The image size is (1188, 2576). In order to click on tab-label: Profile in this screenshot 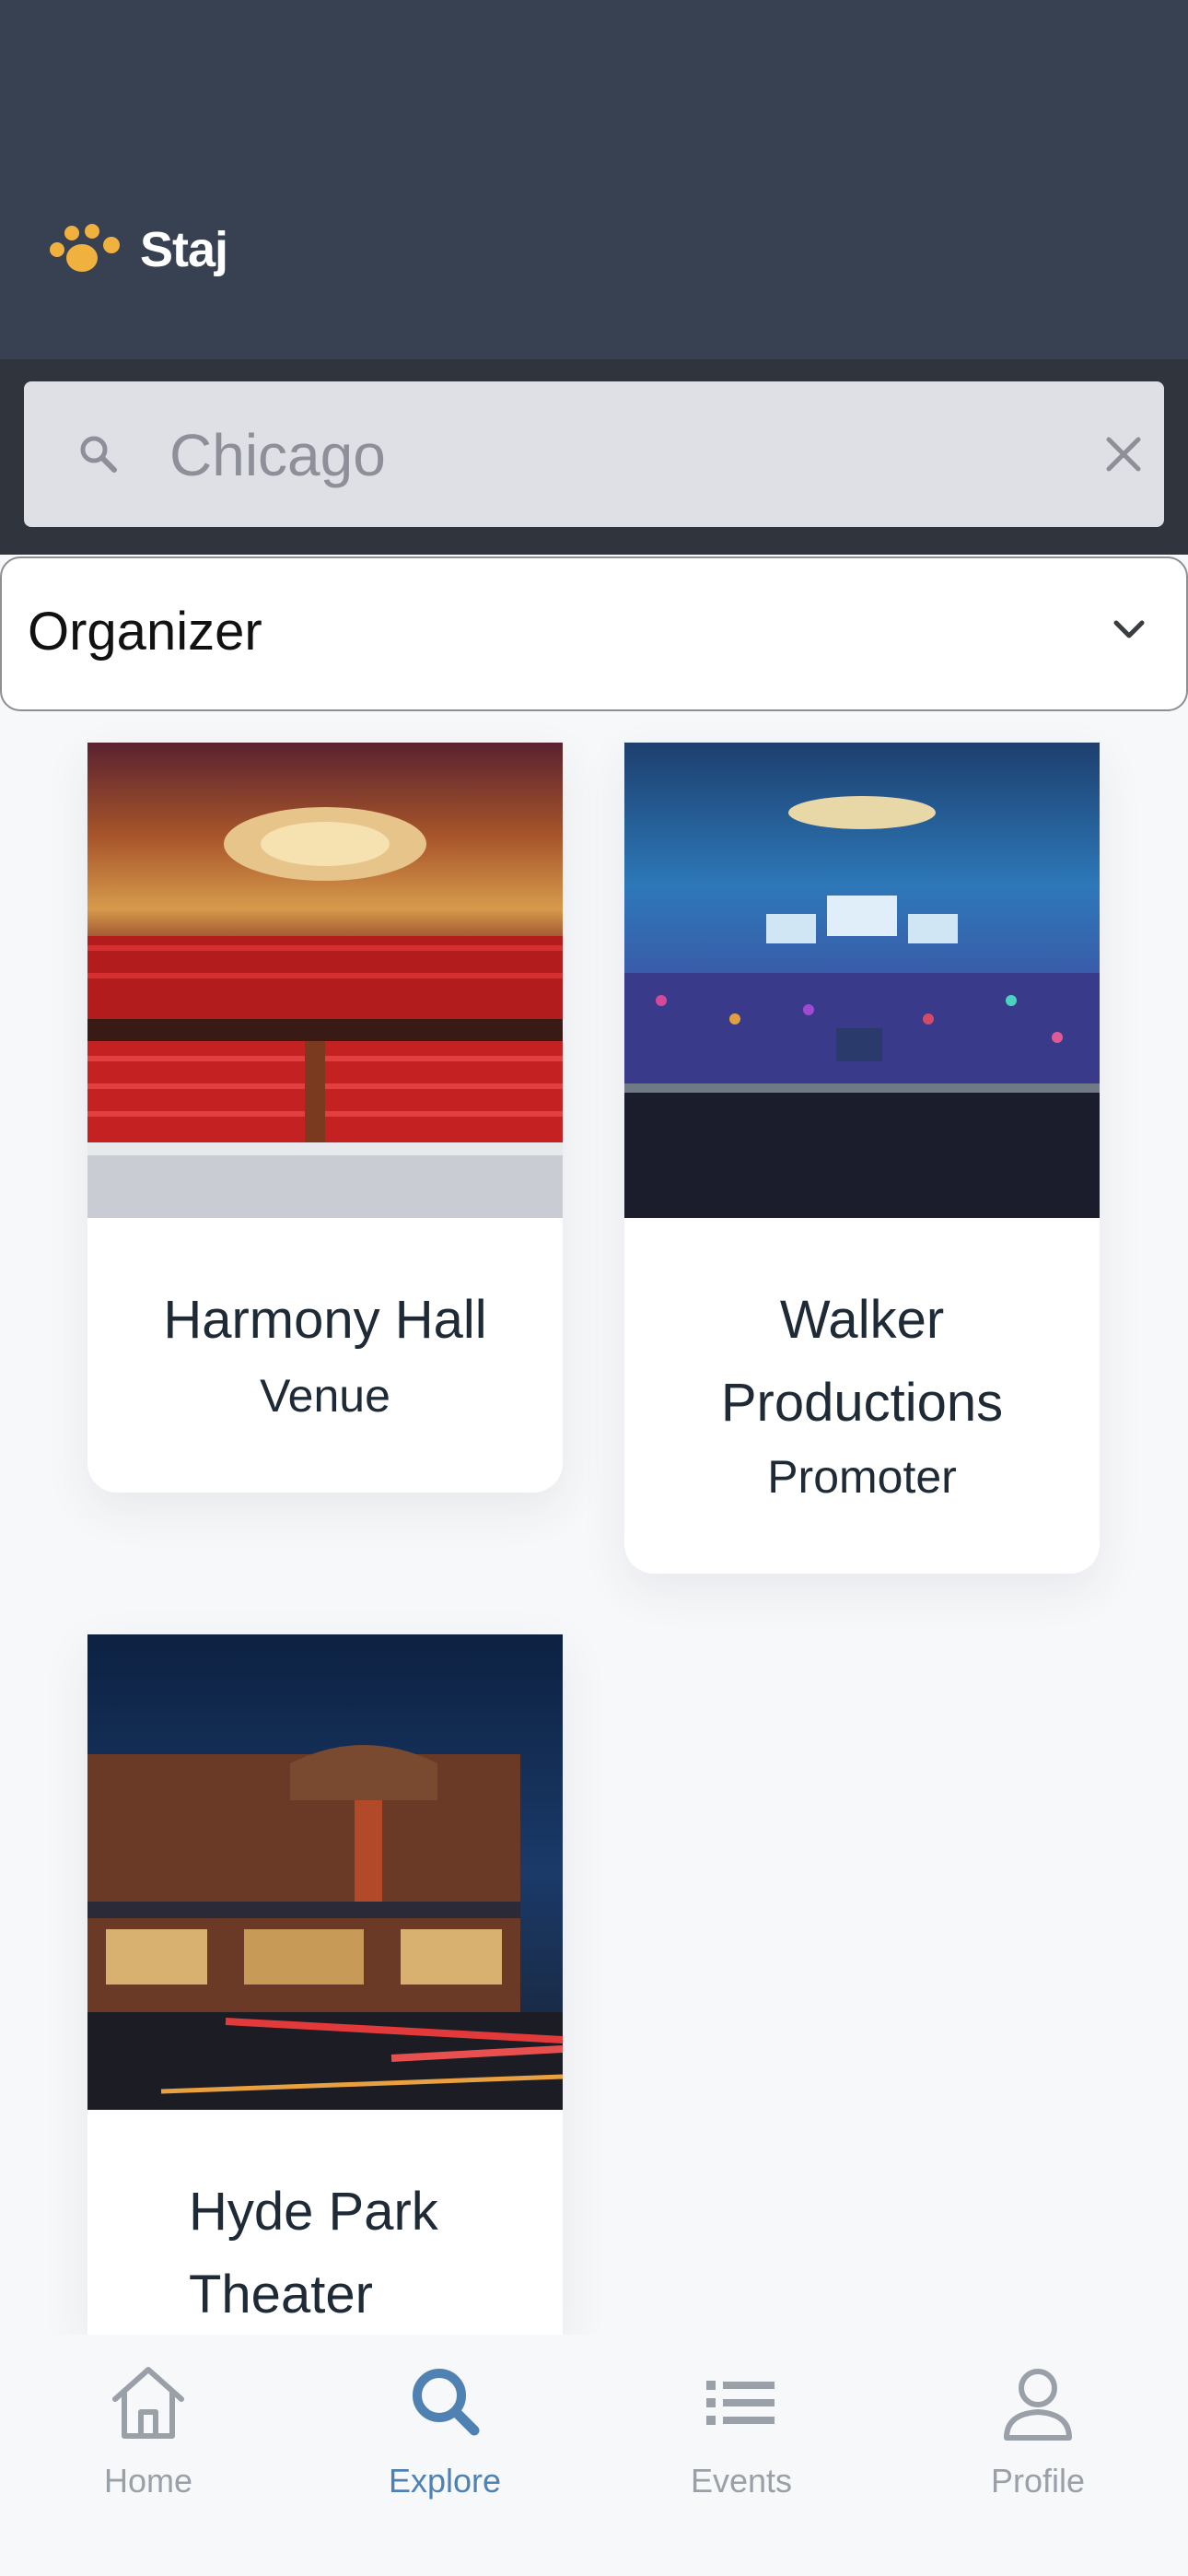, I will do `click(1038, 2481)`.